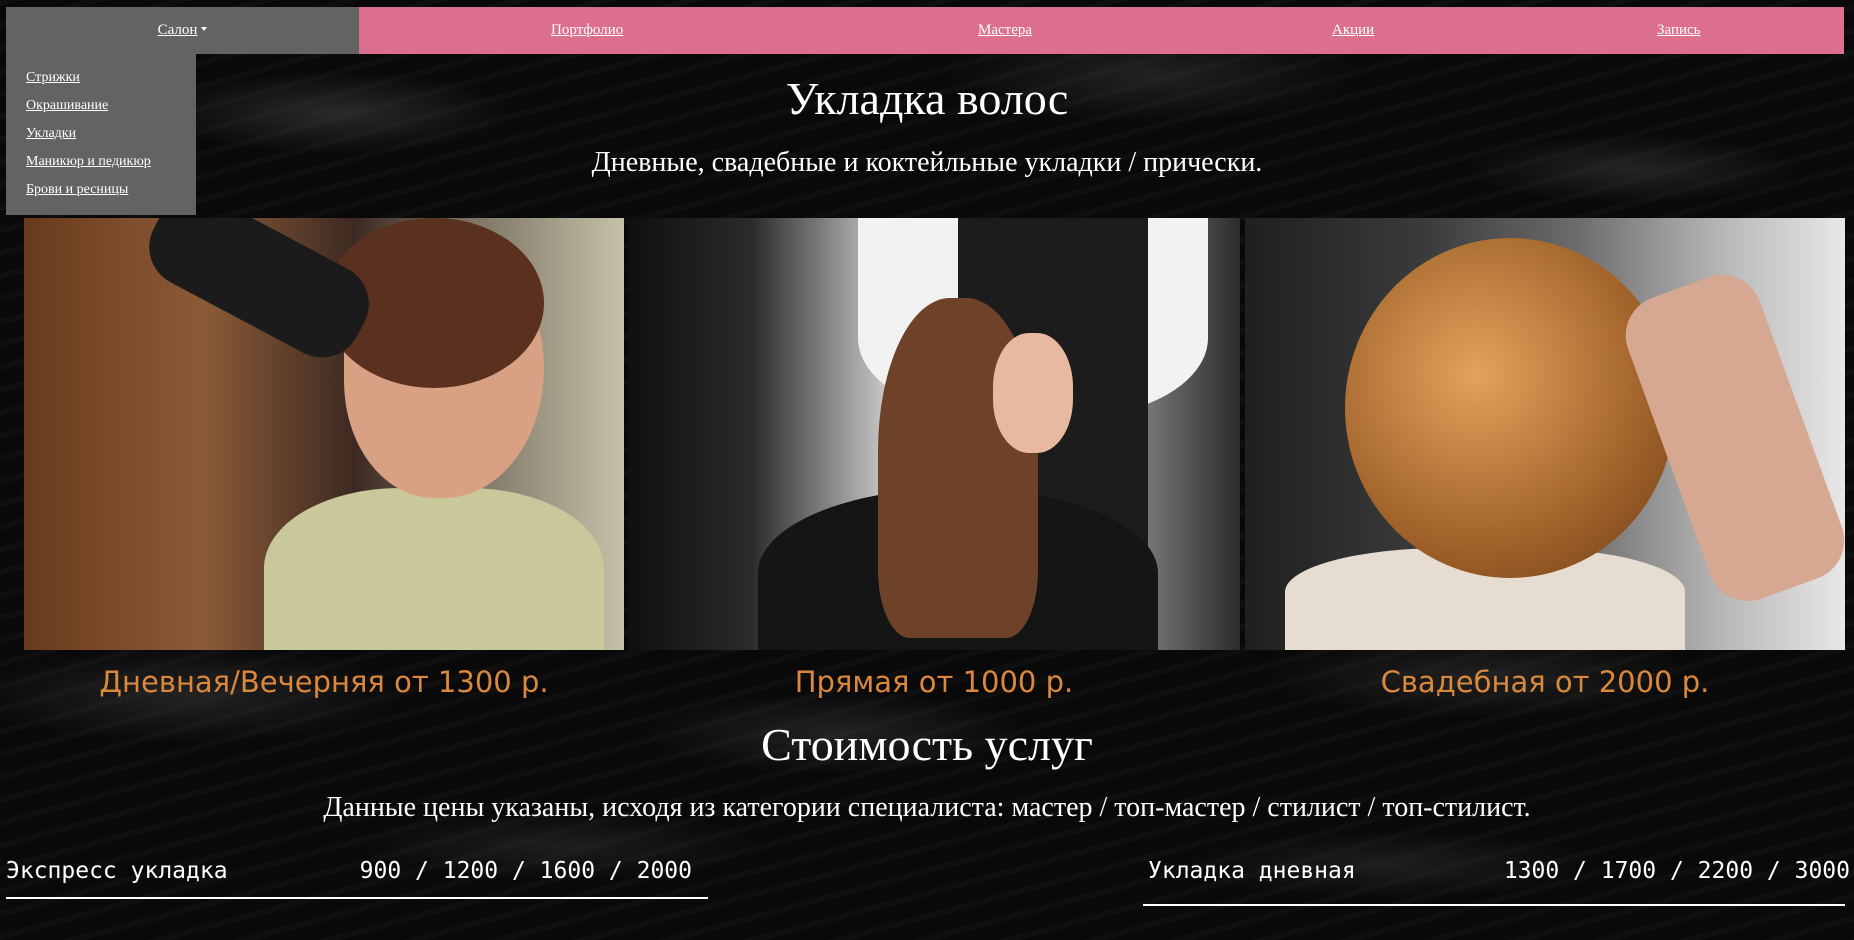 The width and height of the screenshot is (1854, 940). Describe the element at coordinates (51, 134) in the screenshot. I see `dropdown-item-styling: Укладки` at that location.